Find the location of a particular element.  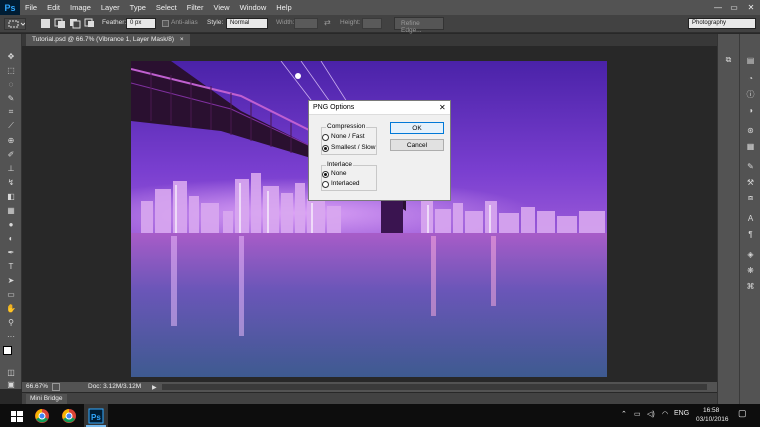

status-arrow-icon: ▶ is located at coordinates (154, 387).